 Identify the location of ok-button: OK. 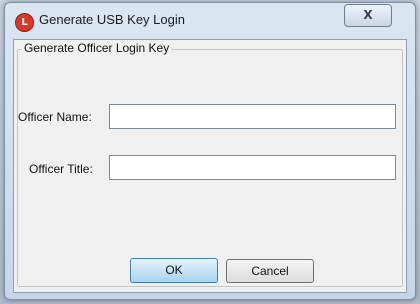
(174, 270).